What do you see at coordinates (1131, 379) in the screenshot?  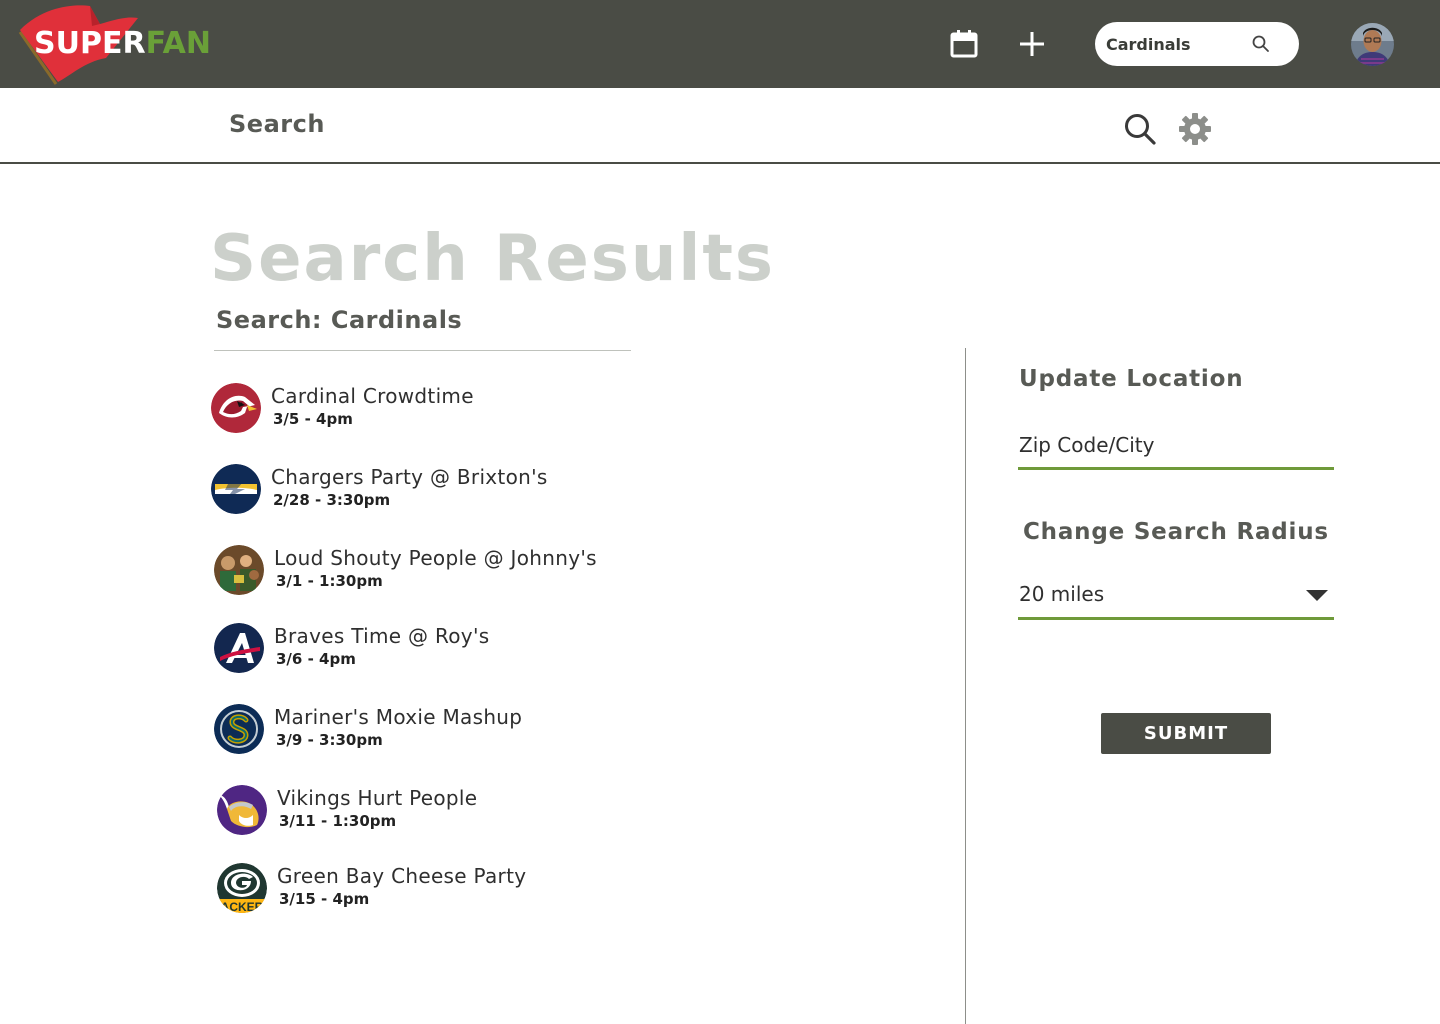 I see `location-heading: Update Location` at bounding box center [1131, 379].